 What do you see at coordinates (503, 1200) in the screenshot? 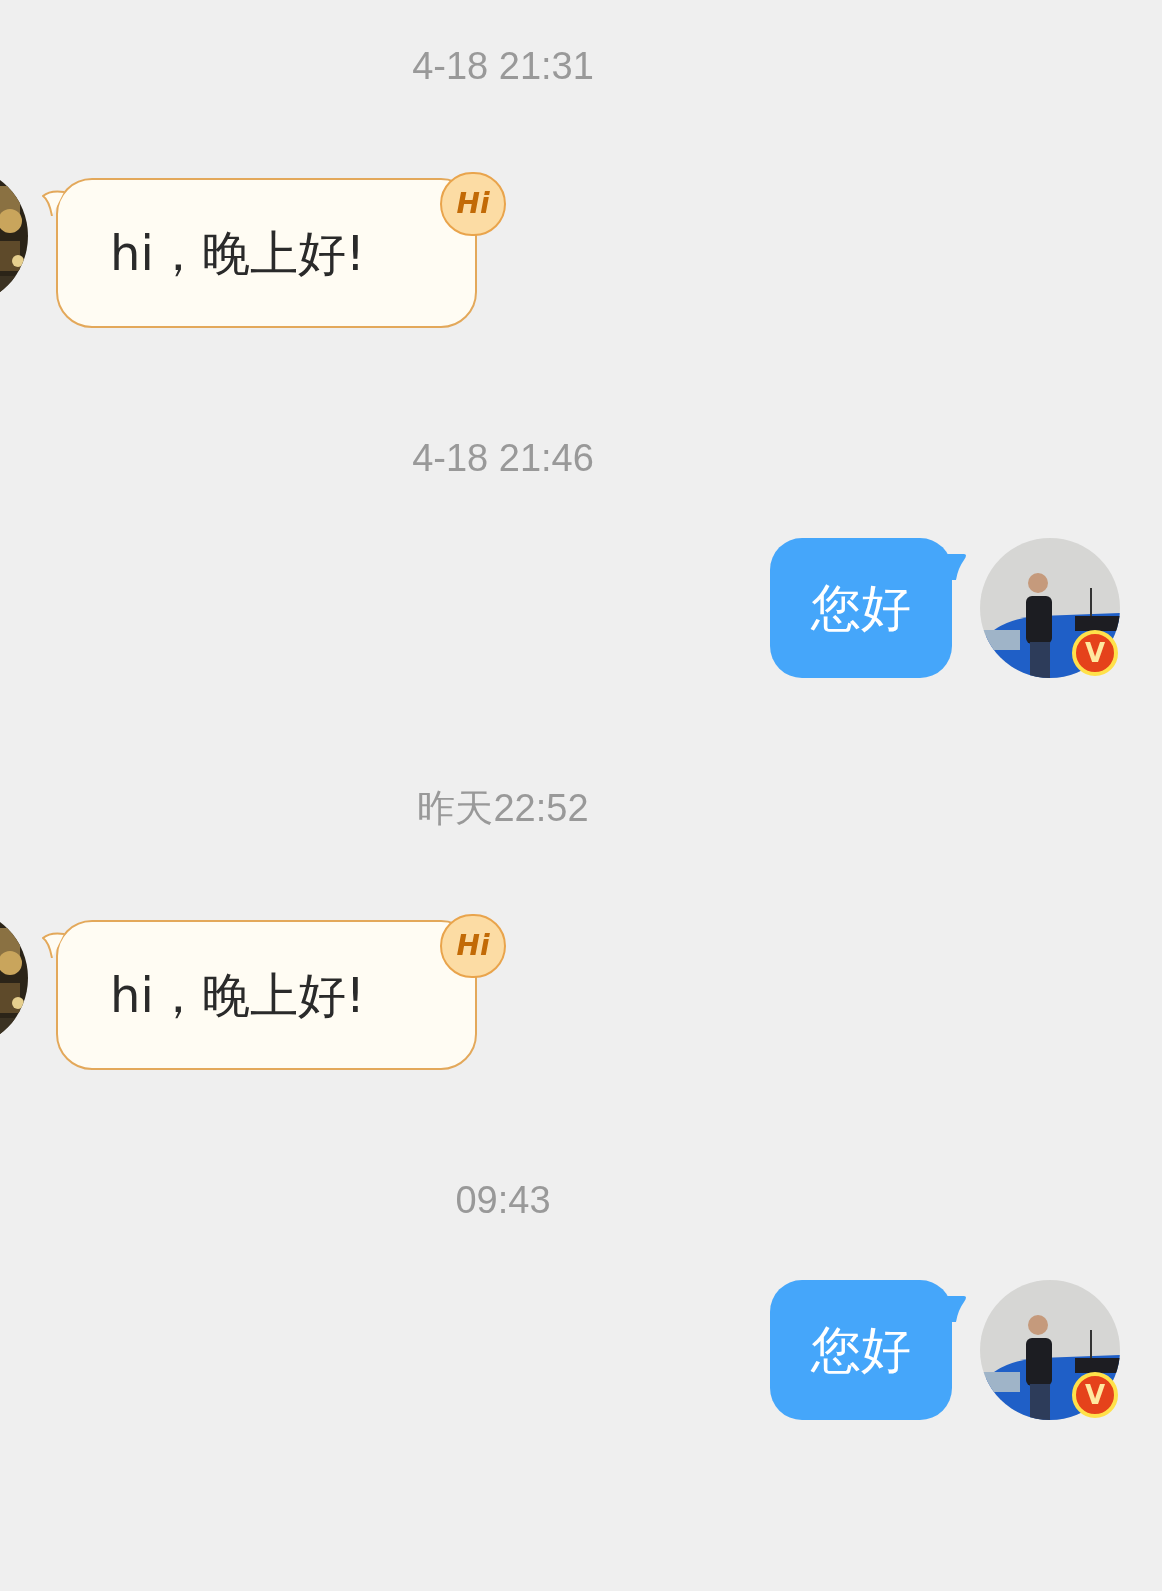
I see `timestamp: 09:43` at bounding box center [503, 1200].